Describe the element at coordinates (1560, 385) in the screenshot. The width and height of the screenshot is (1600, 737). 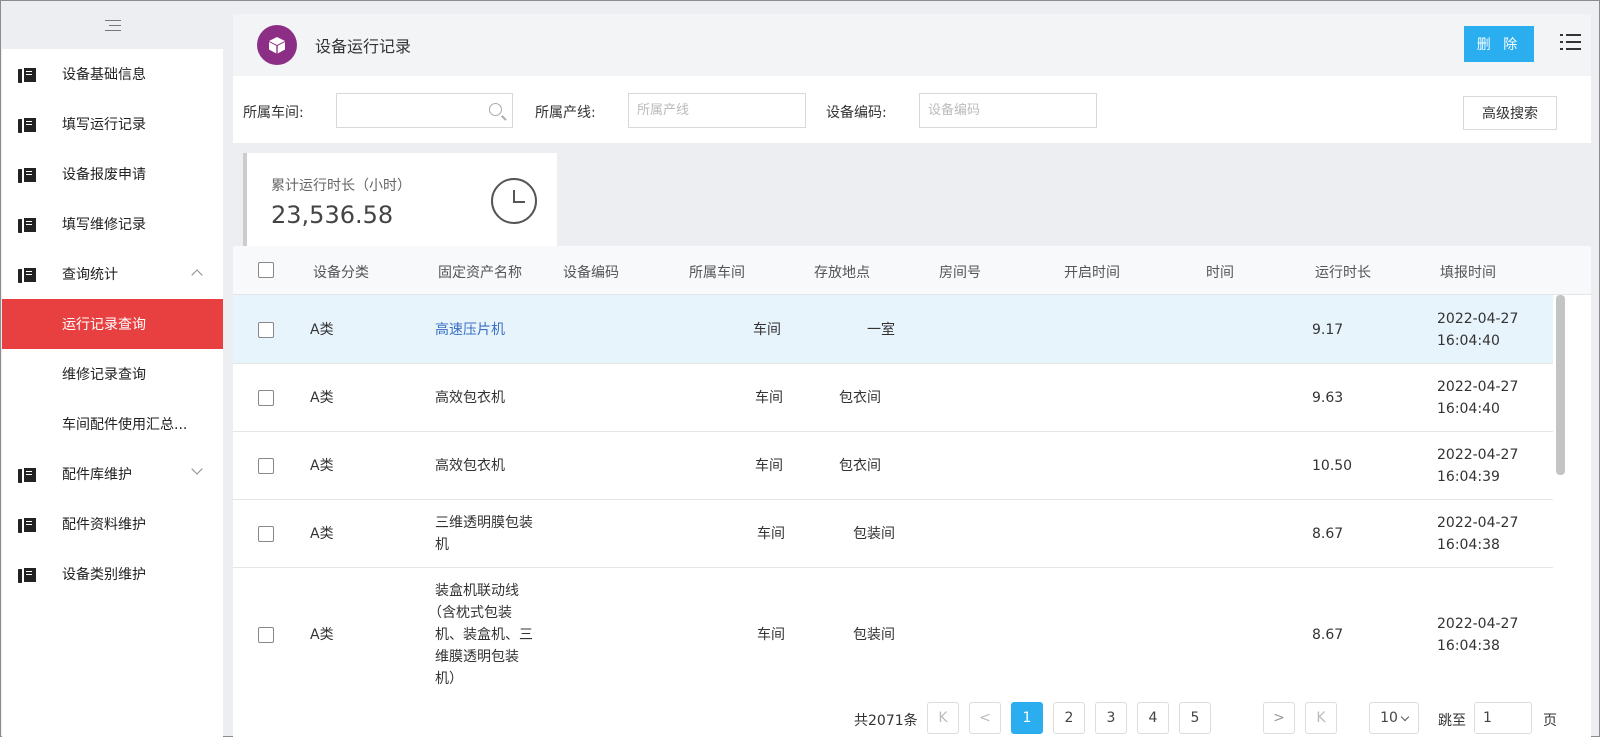
I see `scrollbar-thumb` at that location.